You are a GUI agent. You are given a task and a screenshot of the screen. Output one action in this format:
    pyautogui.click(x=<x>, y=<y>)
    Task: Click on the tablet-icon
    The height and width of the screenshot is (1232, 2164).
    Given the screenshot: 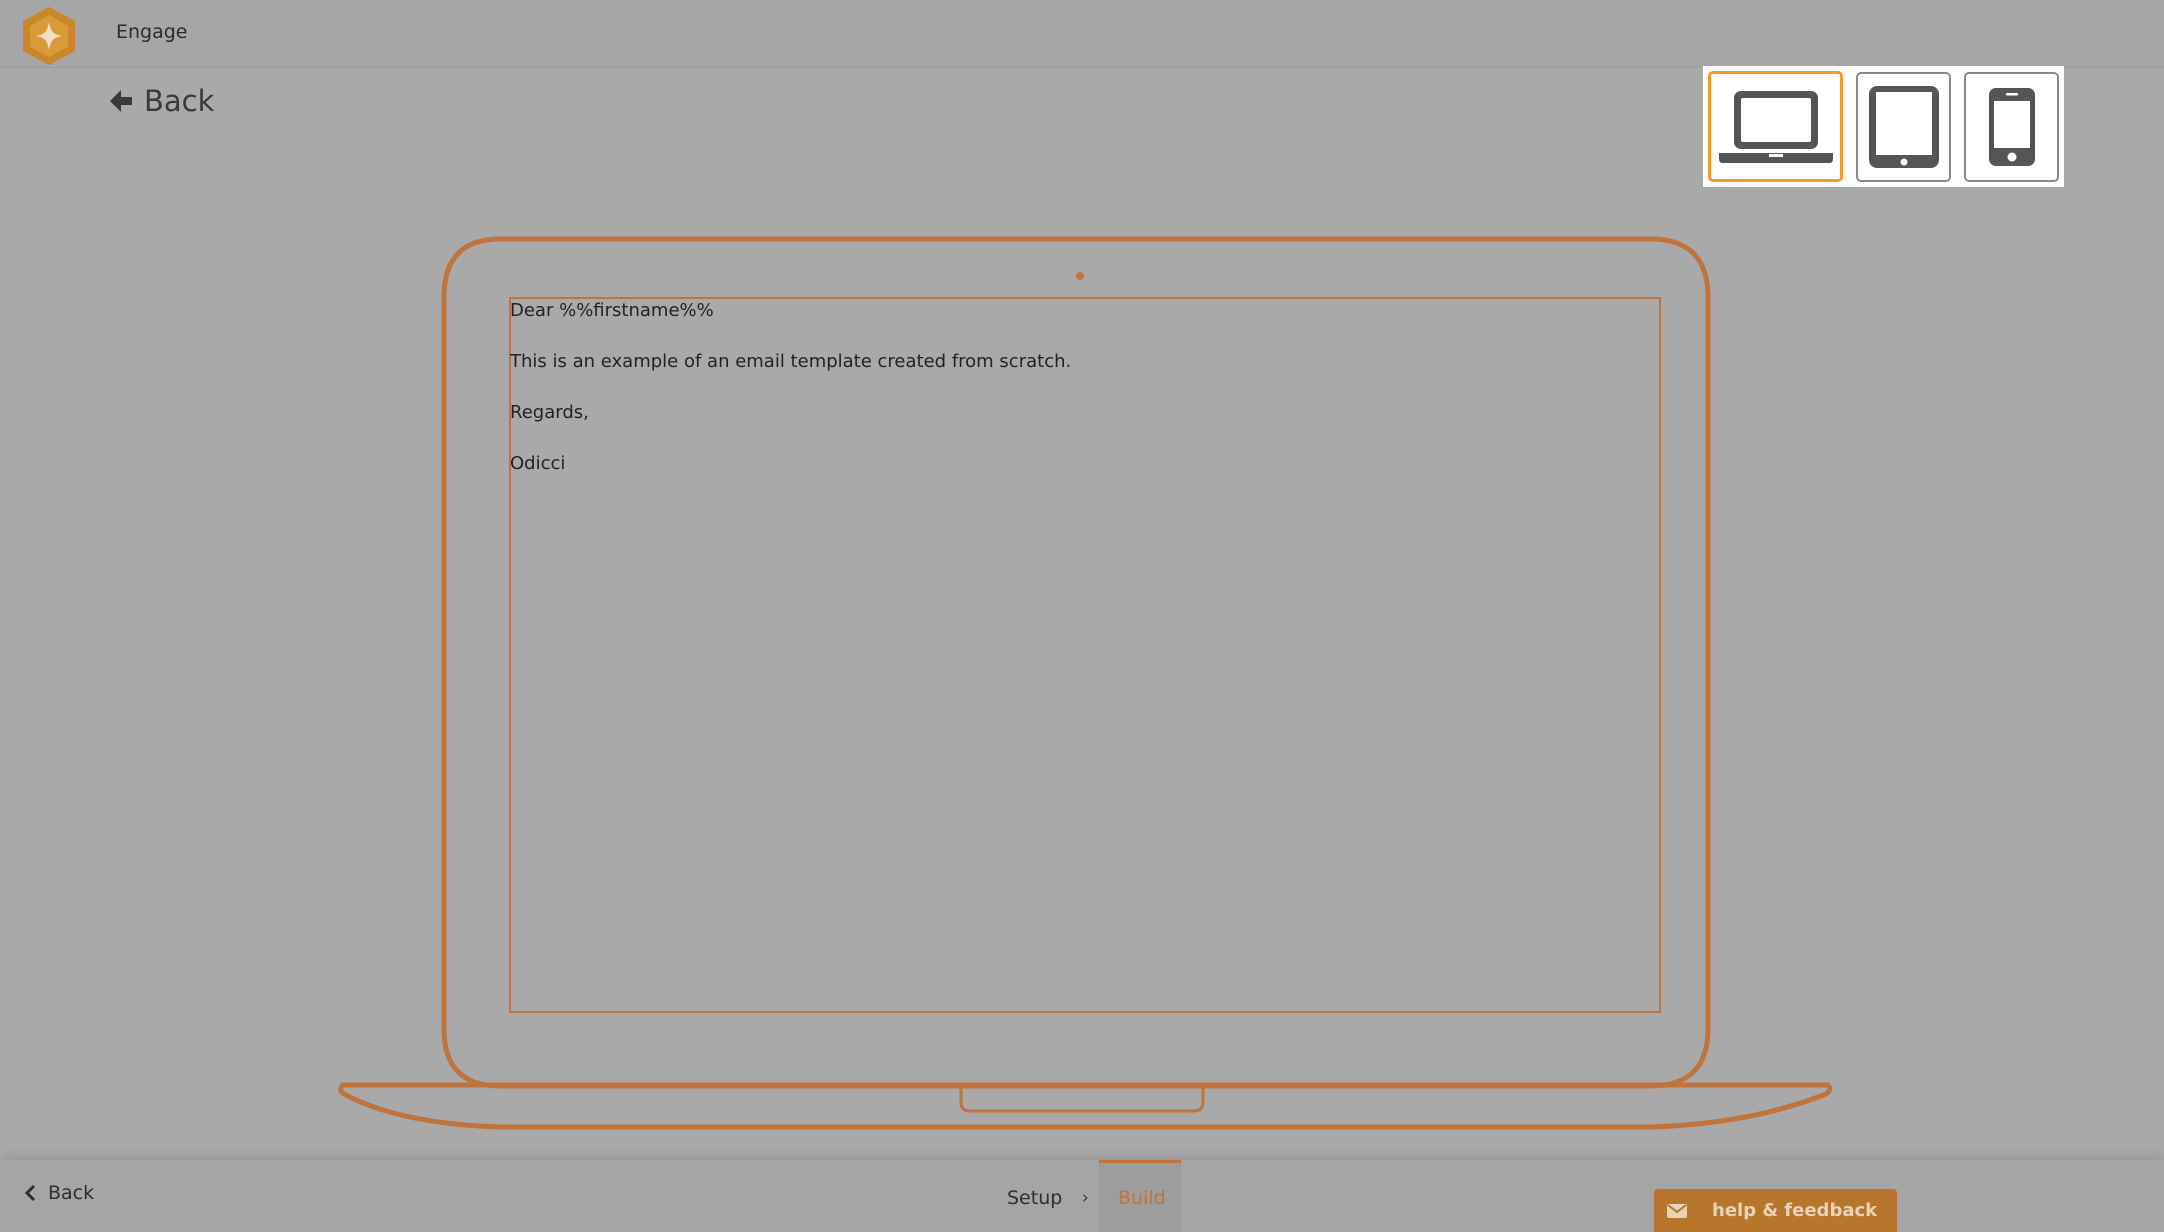 What is the action you would take?
    pyautogui.click(x=1903, y=127)
    